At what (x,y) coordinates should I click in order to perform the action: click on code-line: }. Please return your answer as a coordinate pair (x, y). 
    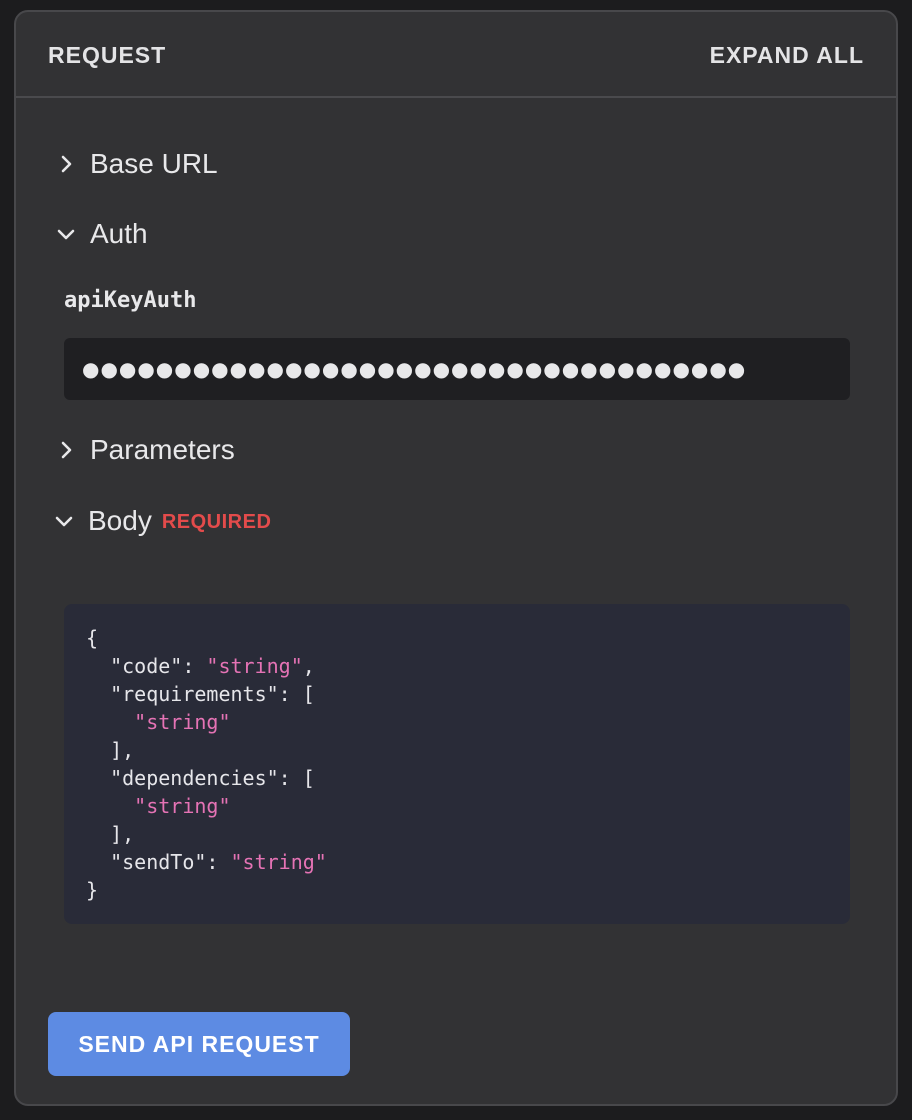
    Looking at the image, I should click on (457, 890).